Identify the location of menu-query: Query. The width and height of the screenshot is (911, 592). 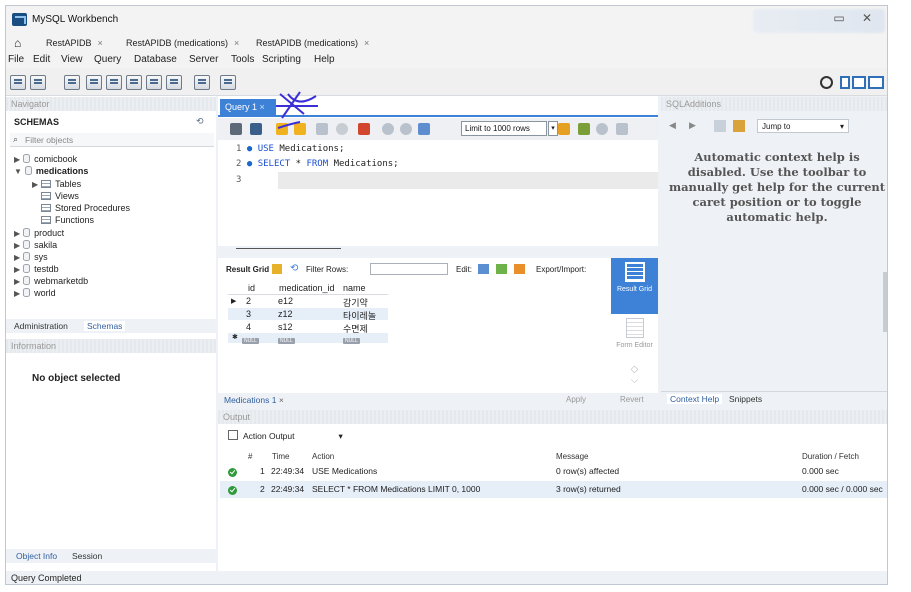
(107, 59).